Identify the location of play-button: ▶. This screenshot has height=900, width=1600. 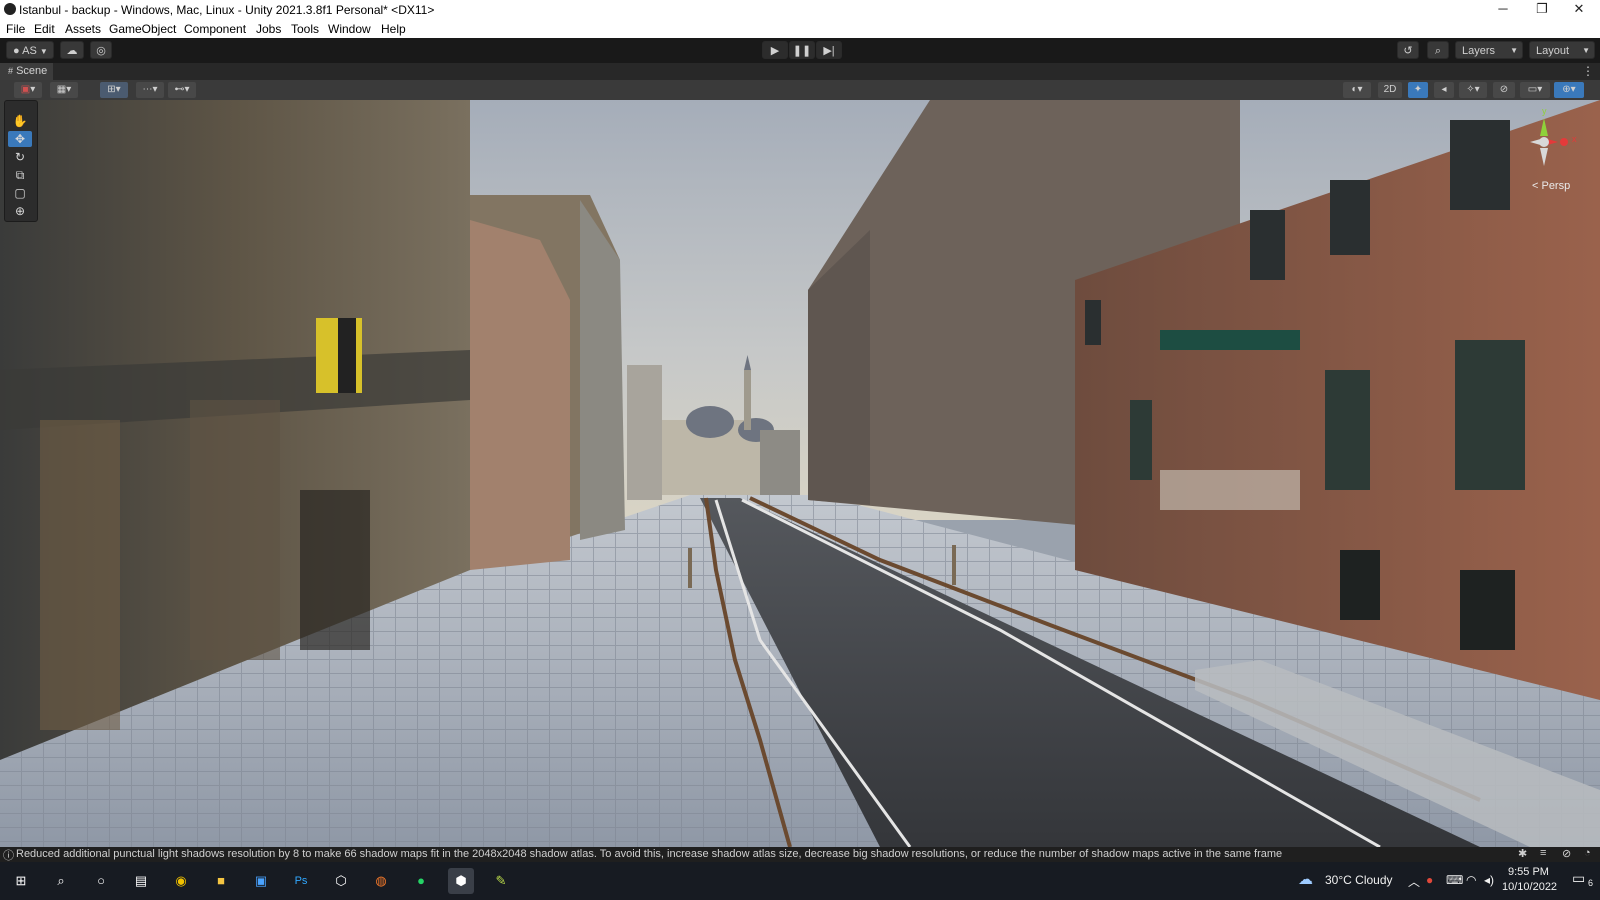
(775, 50).